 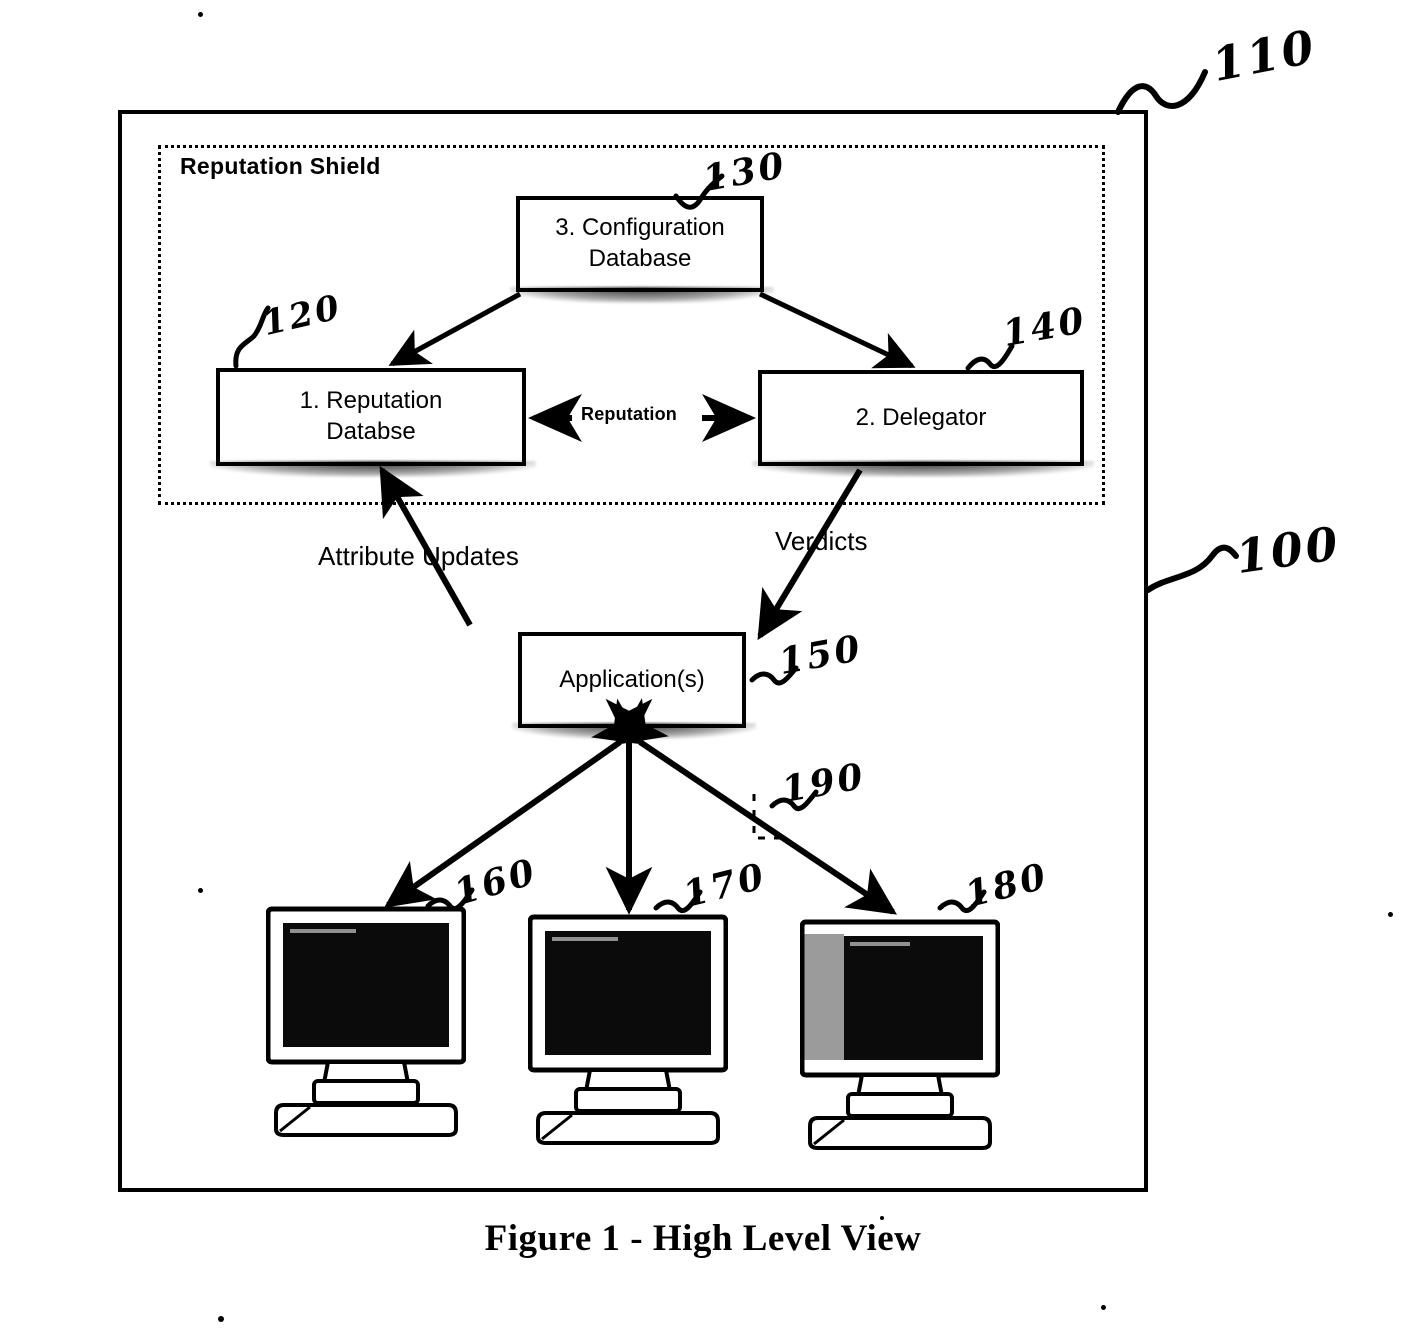 I want to click on reputation-database-line2: Databse, so click(x=371, y=431).